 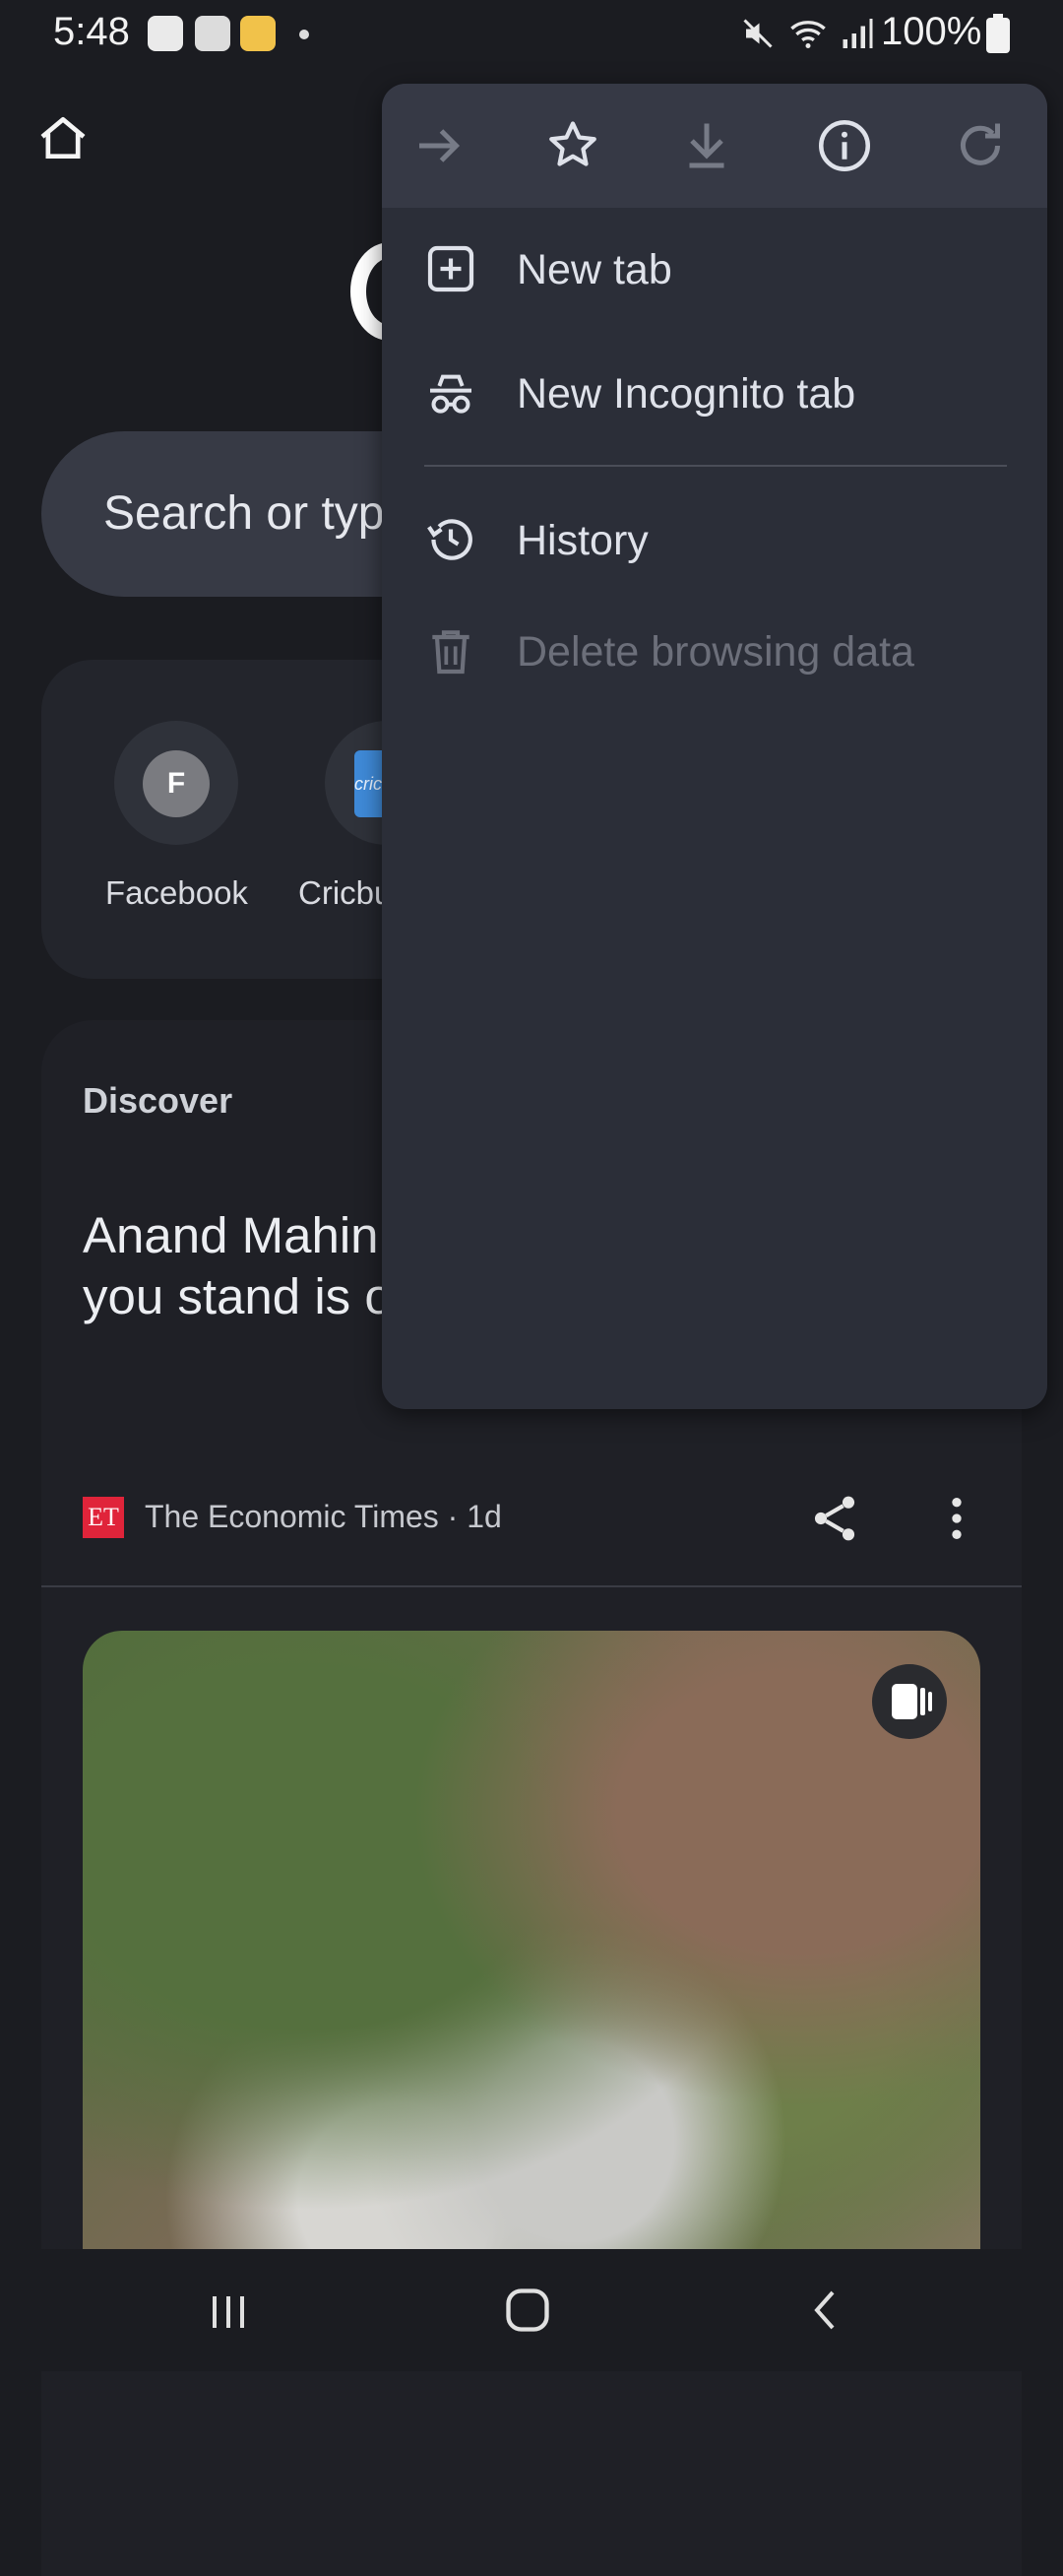 What do you see at coordinates (228, 2312) in the screenshot?
I see `recent-apps-icon` at bounding box center [228, 2312].